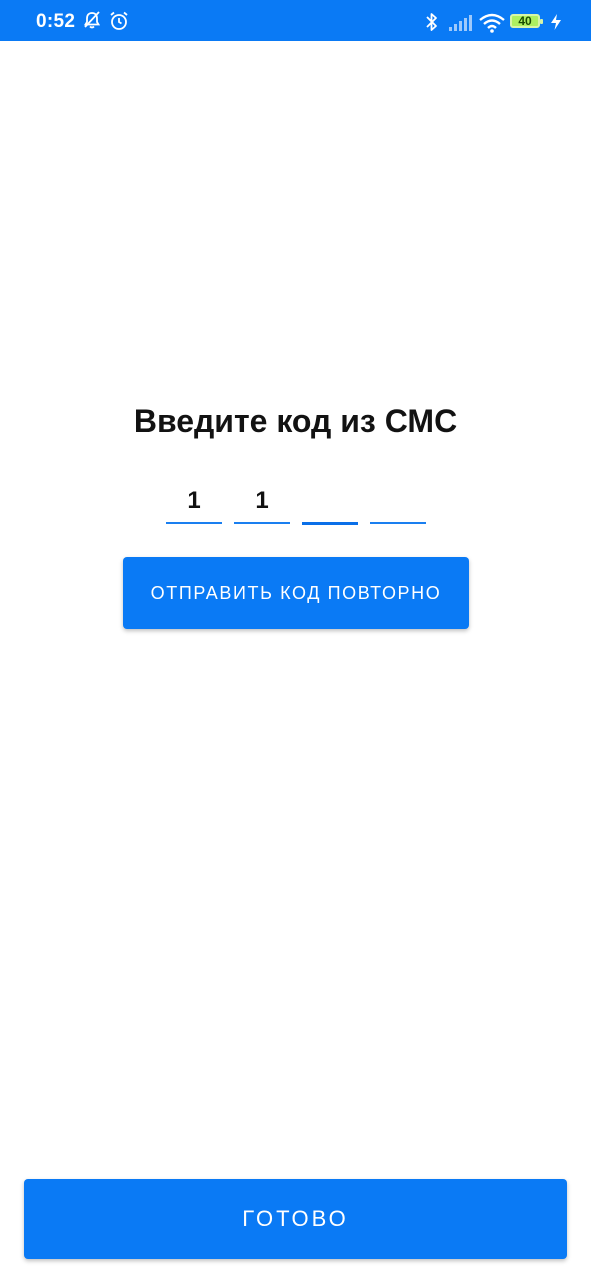 The height and width of the screenshot is (1280, 591). I want to click on bluetooth-icon, so click(432, 24).